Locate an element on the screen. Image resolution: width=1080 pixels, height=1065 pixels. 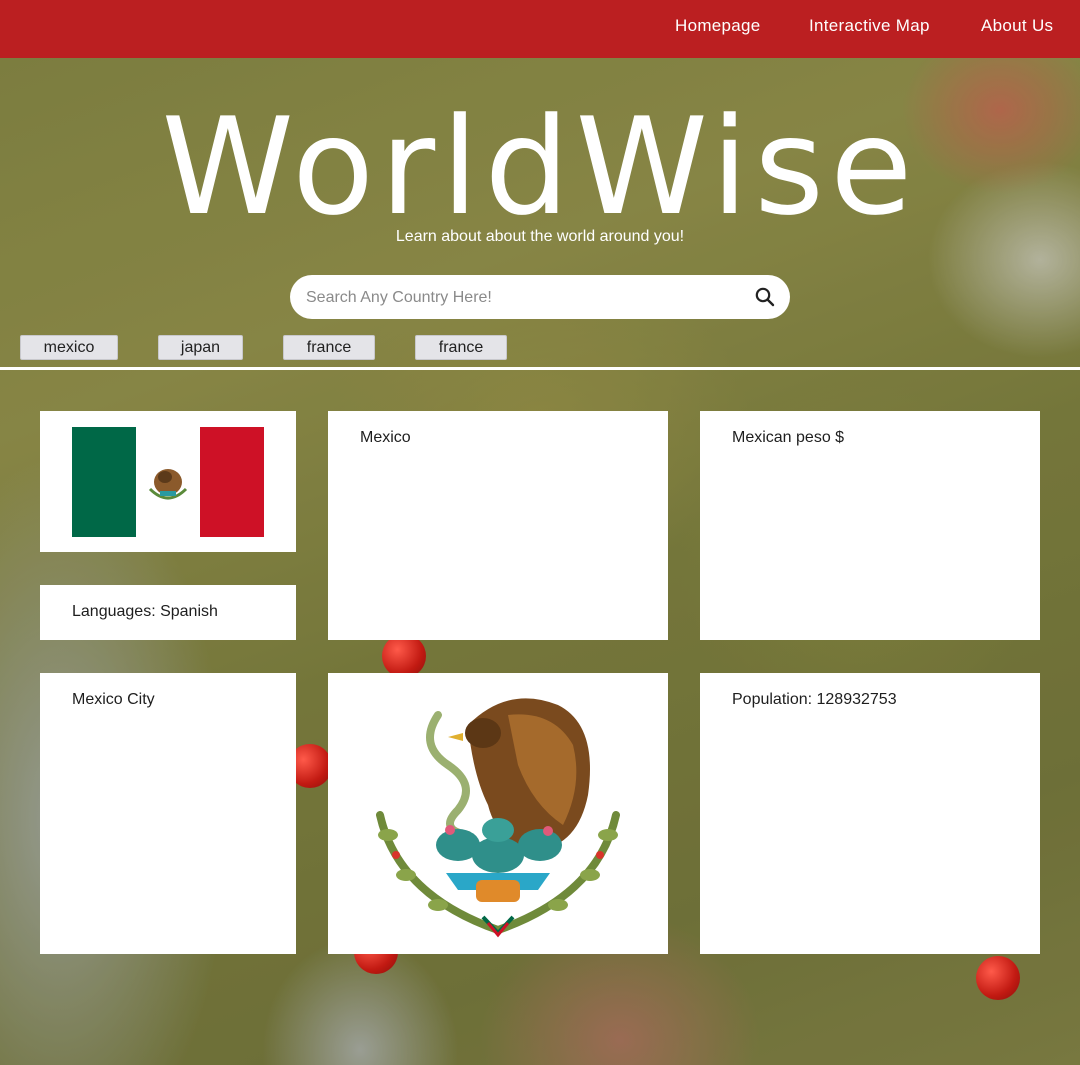
population-card: Population: 128932753 is located at coordinates (870, 813).